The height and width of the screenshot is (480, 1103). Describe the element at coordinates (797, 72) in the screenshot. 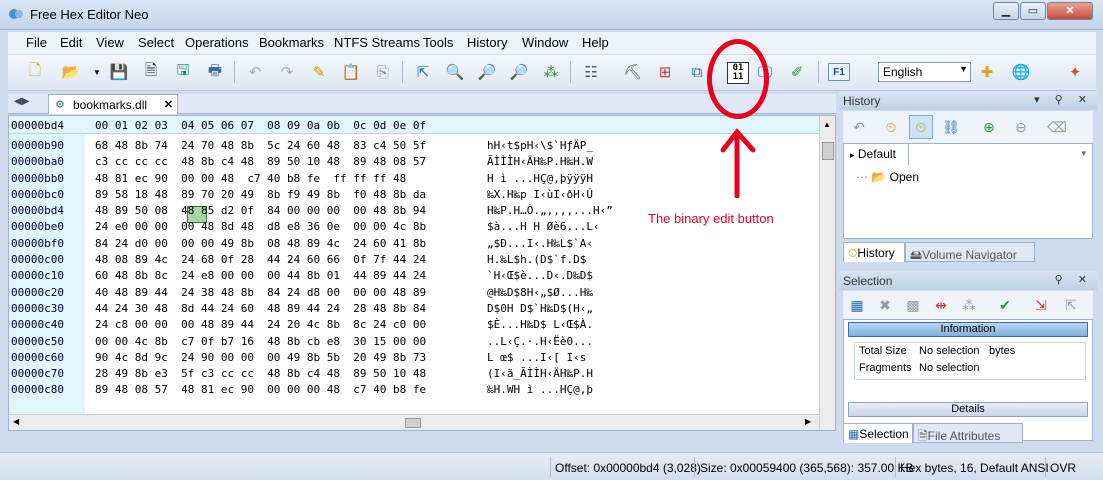

I see `highlight-icon: ✐` at that location.